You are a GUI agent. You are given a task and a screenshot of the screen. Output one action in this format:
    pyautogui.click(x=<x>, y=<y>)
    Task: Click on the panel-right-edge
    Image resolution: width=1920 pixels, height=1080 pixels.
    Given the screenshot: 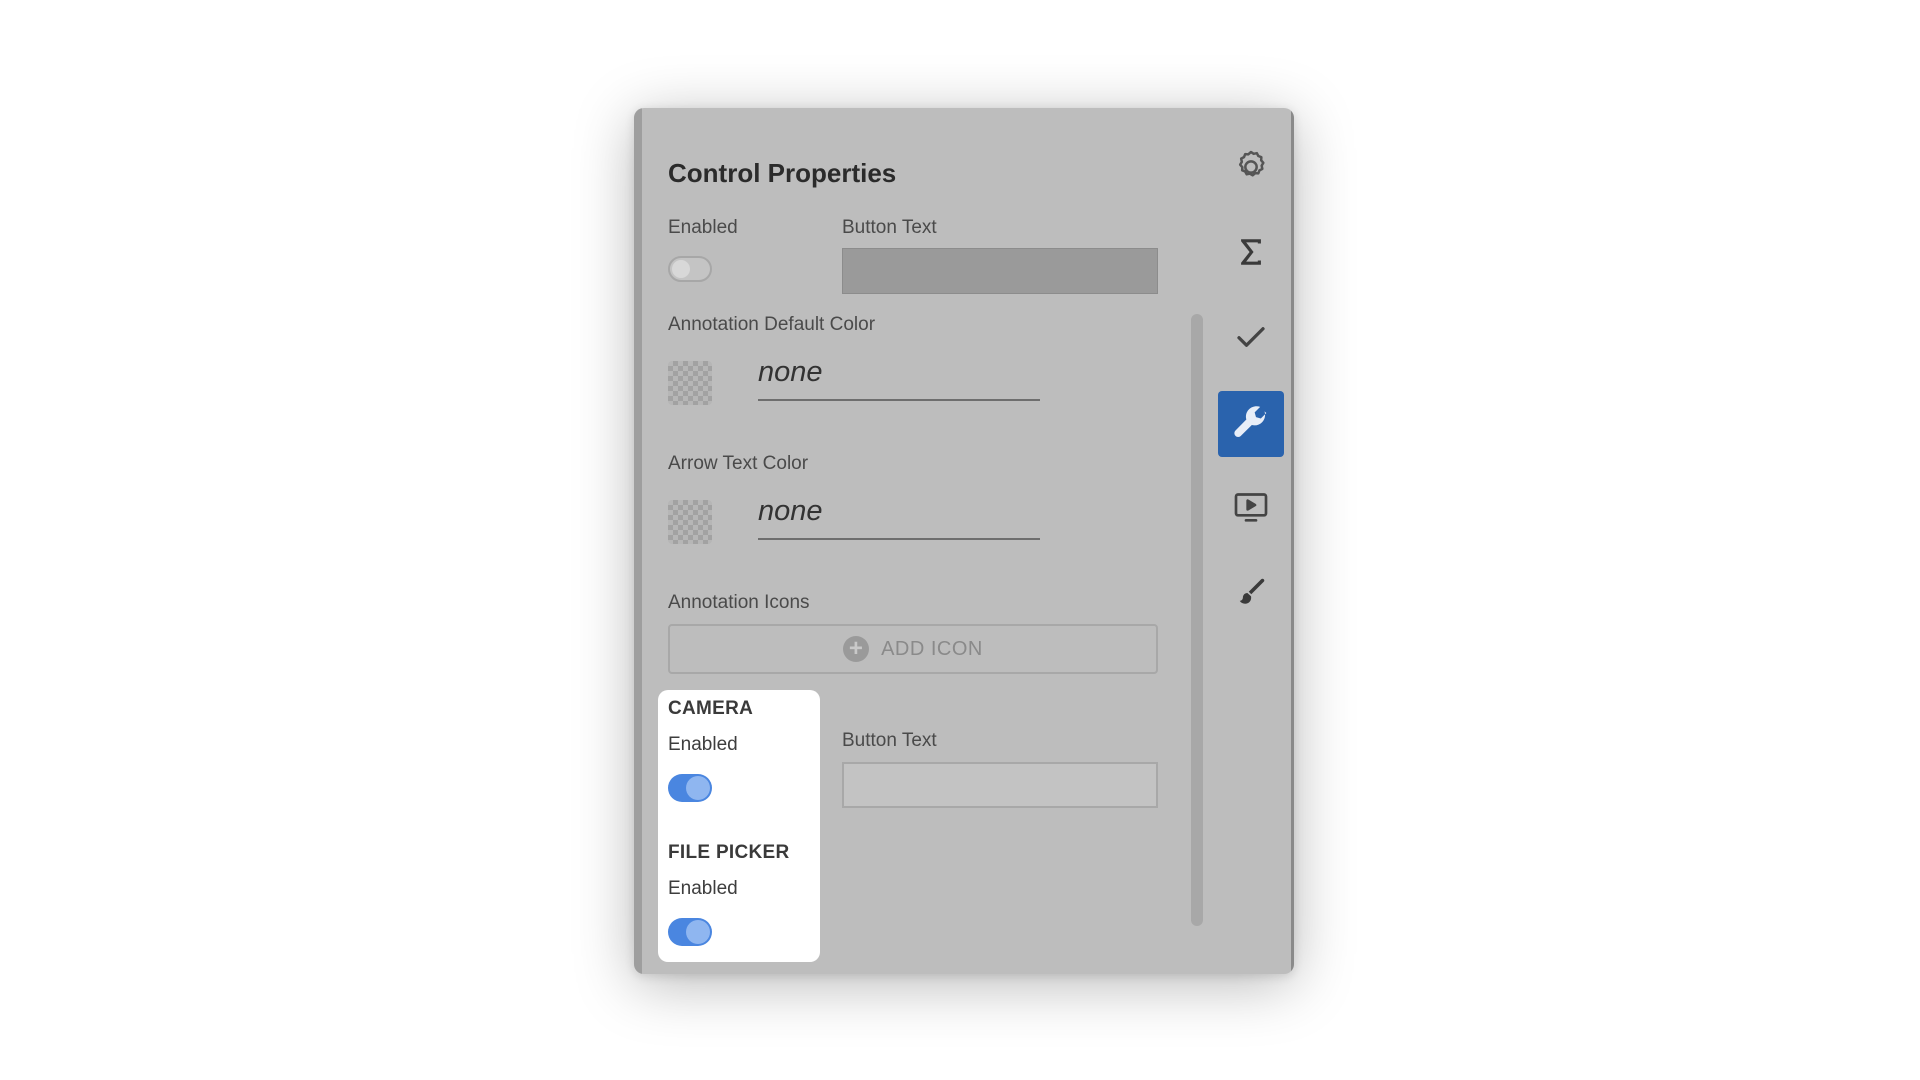 What is the action you would take?
    pyautogui.click(x=1292, y=541)
    